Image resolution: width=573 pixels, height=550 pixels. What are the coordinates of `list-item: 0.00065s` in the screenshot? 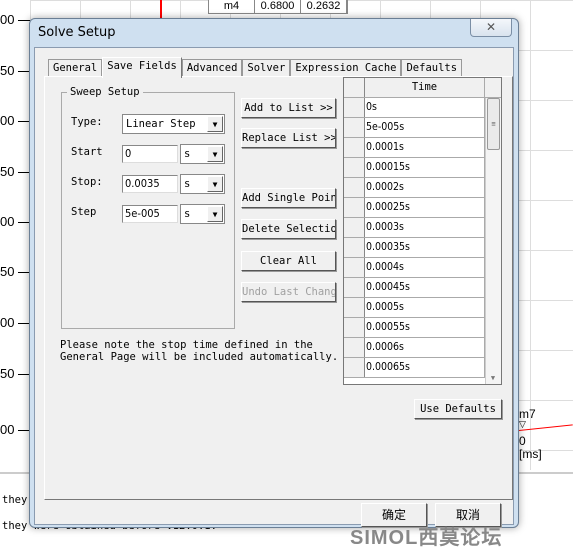 It's located at (422, 368).